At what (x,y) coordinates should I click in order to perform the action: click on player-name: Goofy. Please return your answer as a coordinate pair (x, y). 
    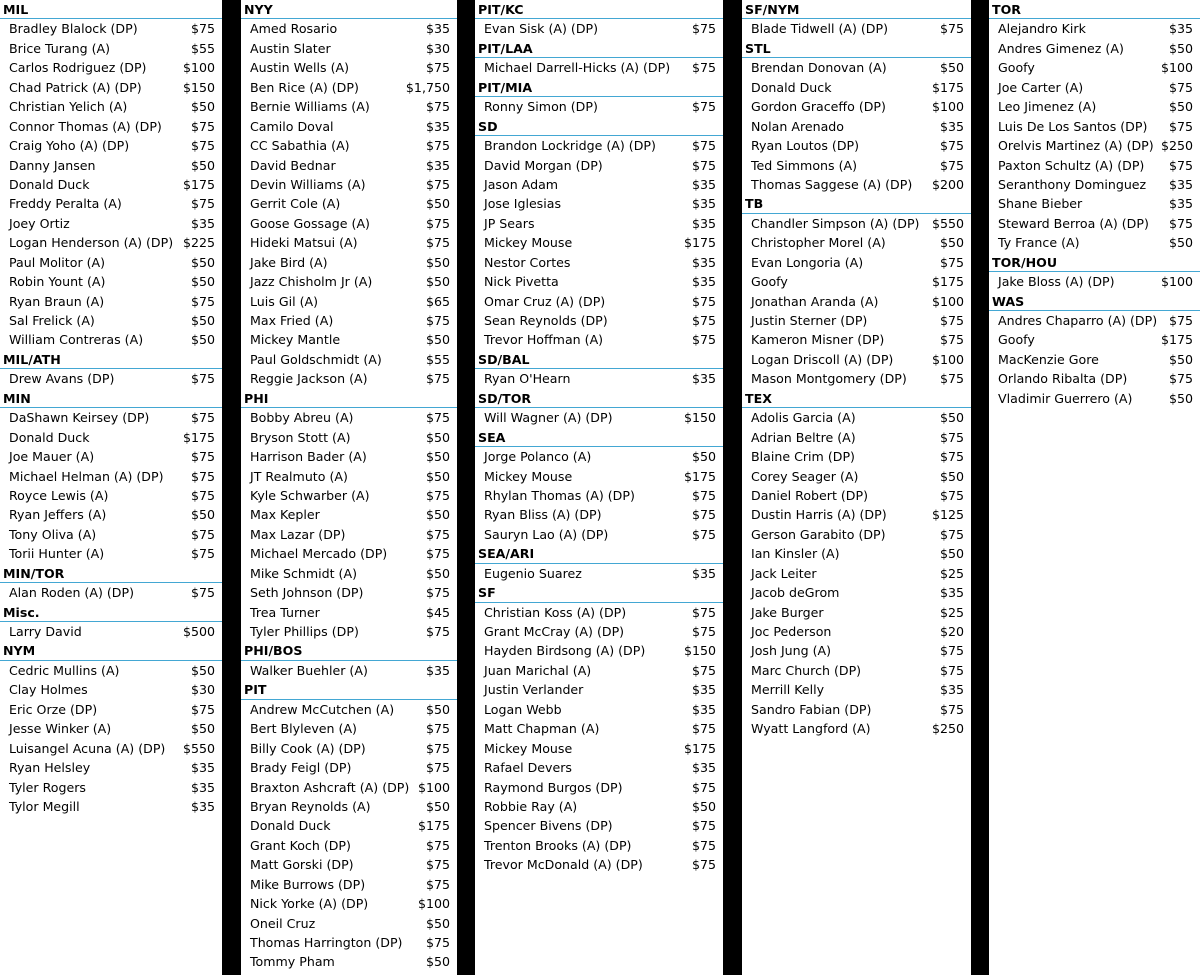
    Looking at the image, I should click on (1016, 340).